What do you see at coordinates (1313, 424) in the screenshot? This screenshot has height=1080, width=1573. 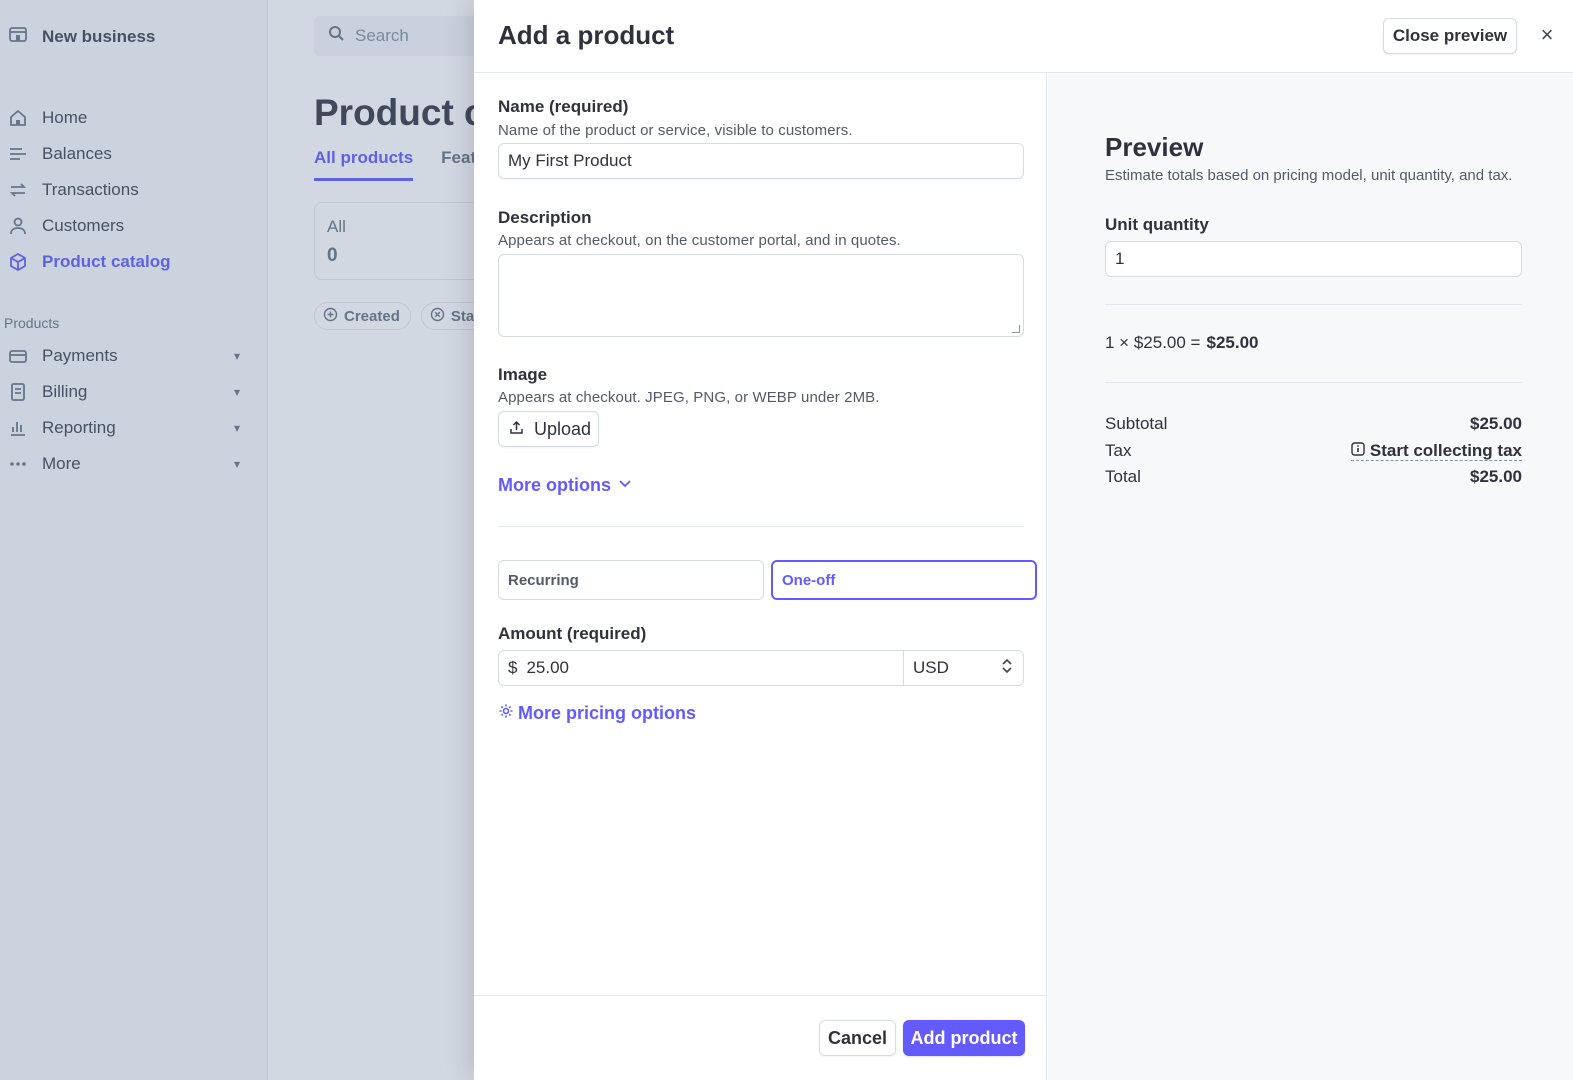 I see `subtotal-row: Subtotal $25.00` at bounding box center [1313, 424].